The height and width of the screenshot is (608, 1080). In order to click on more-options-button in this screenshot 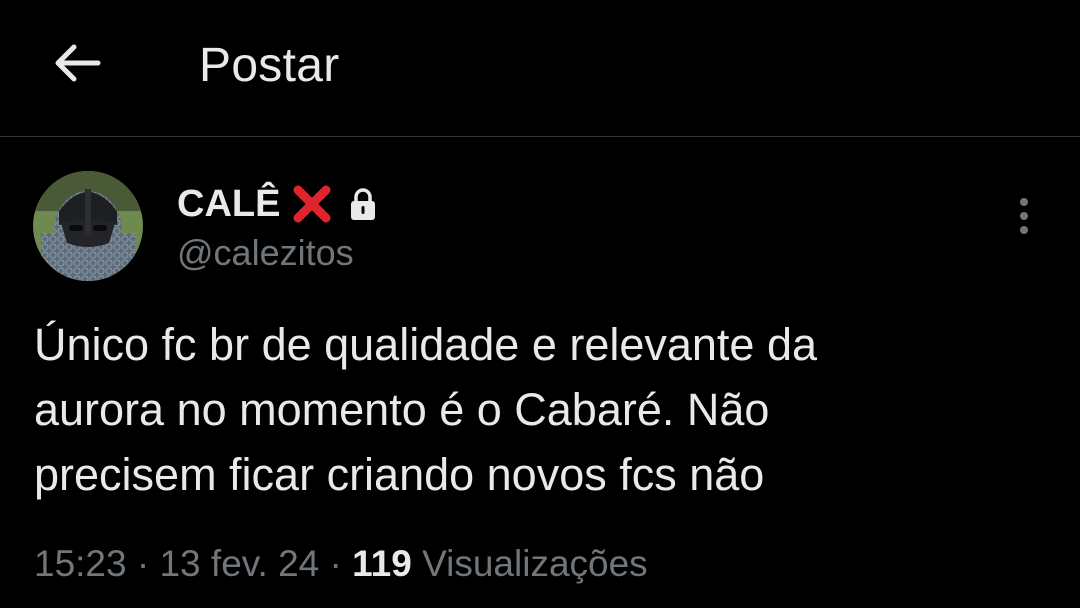, I will do `click(1024, 216)`.